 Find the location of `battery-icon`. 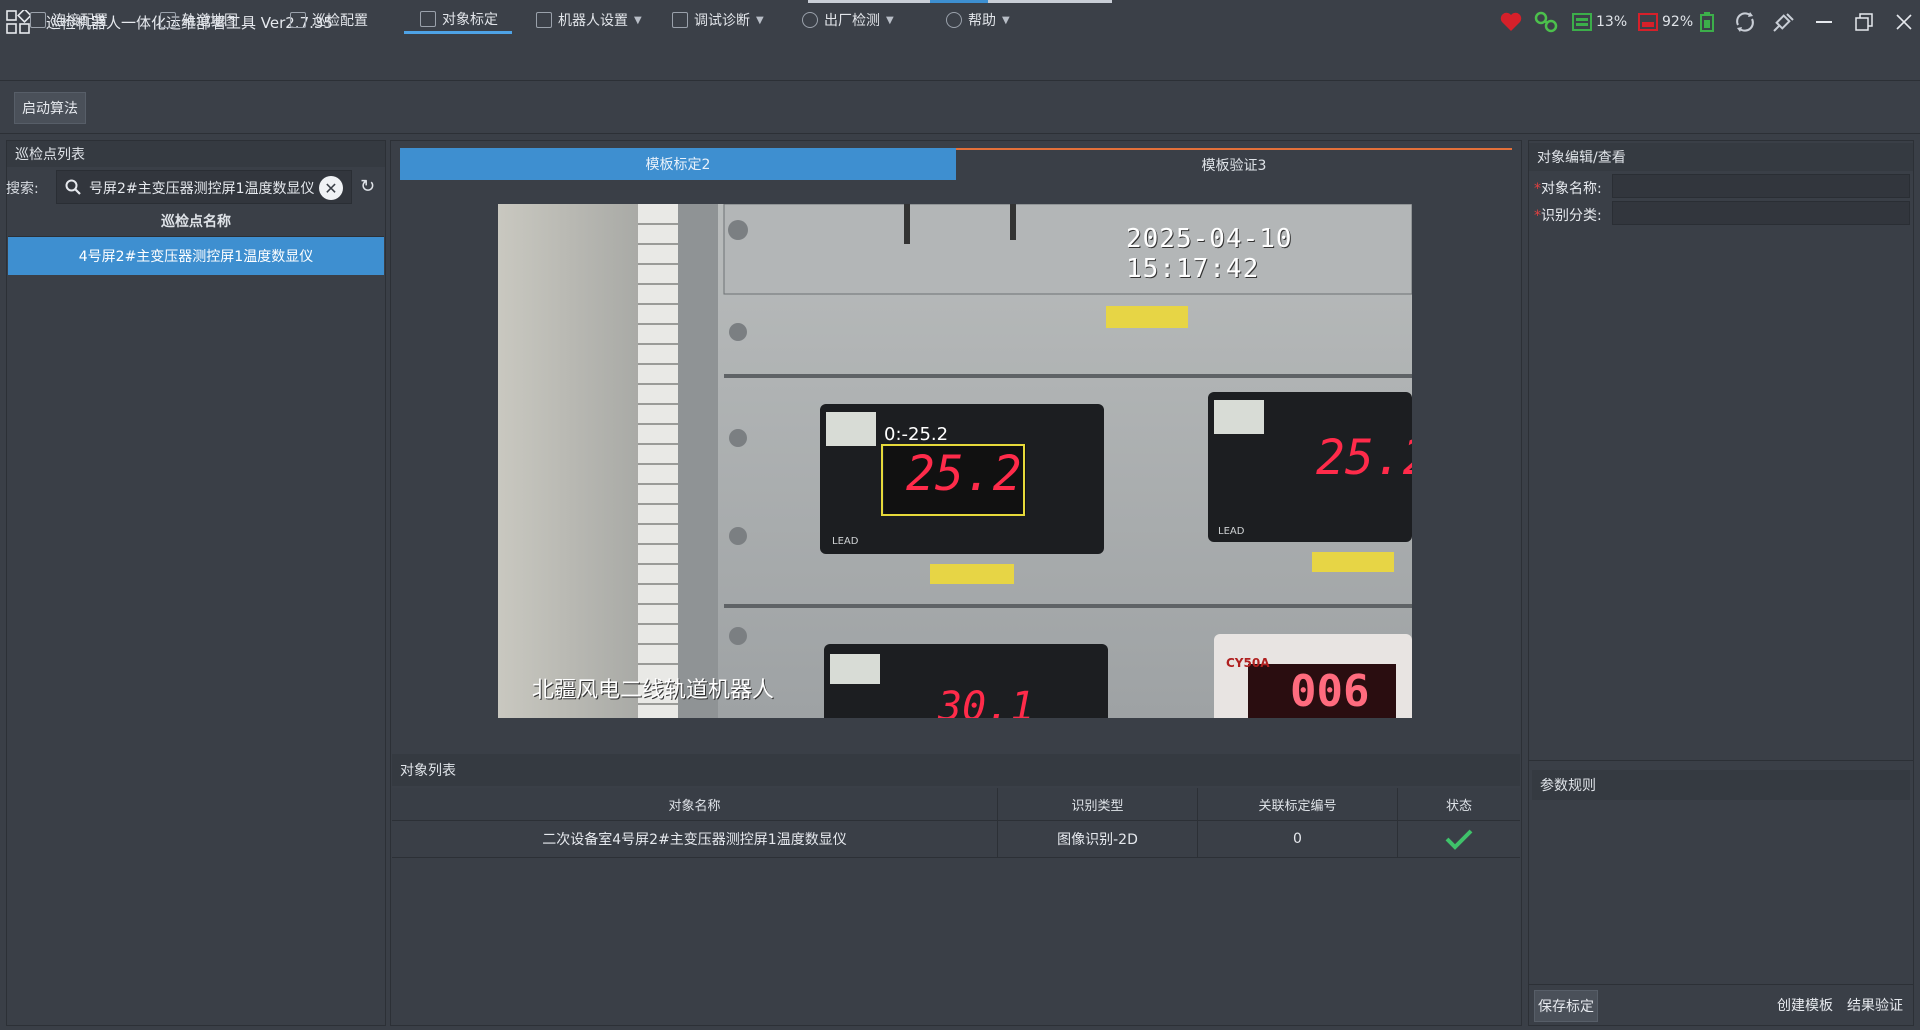

battery-icon is located at coordinates (1707, 22).